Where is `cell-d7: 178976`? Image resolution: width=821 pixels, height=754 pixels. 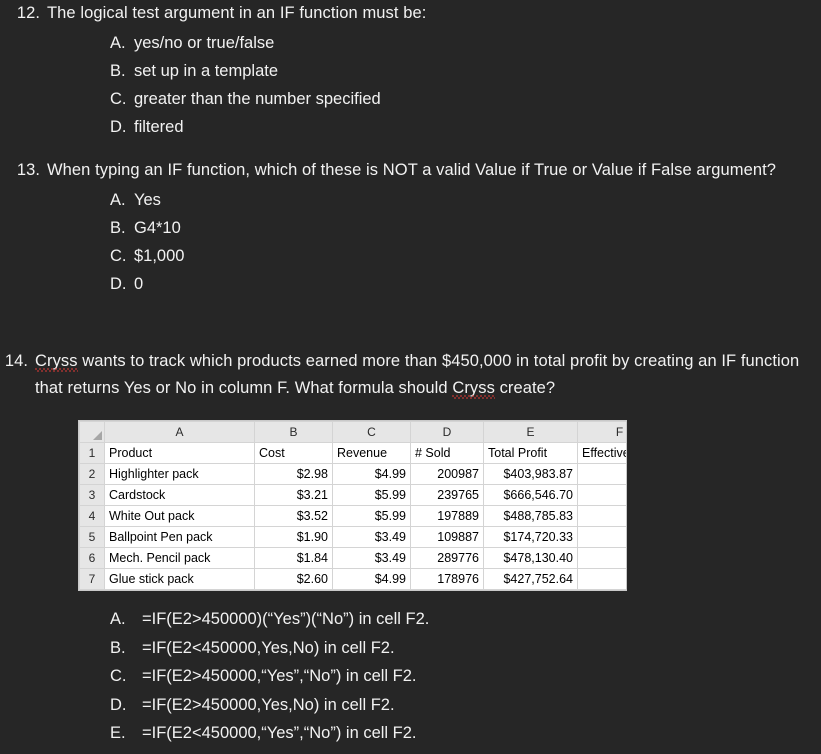
cell-d7: 178976 is located at coordinates (447, 579).